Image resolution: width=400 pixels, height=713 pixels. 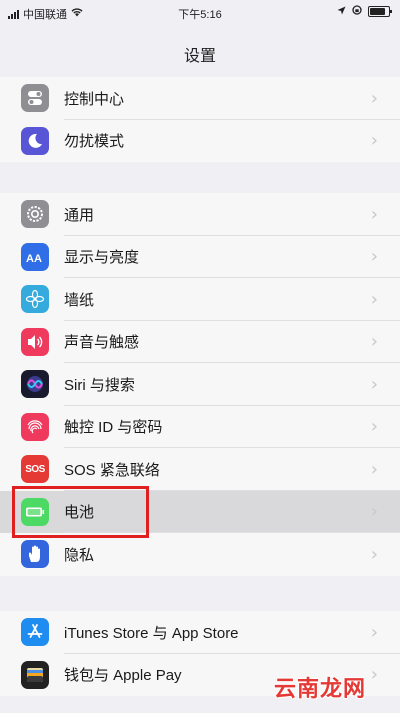 I want to click on text-size-icon: AA, so click(x=35, y=256).